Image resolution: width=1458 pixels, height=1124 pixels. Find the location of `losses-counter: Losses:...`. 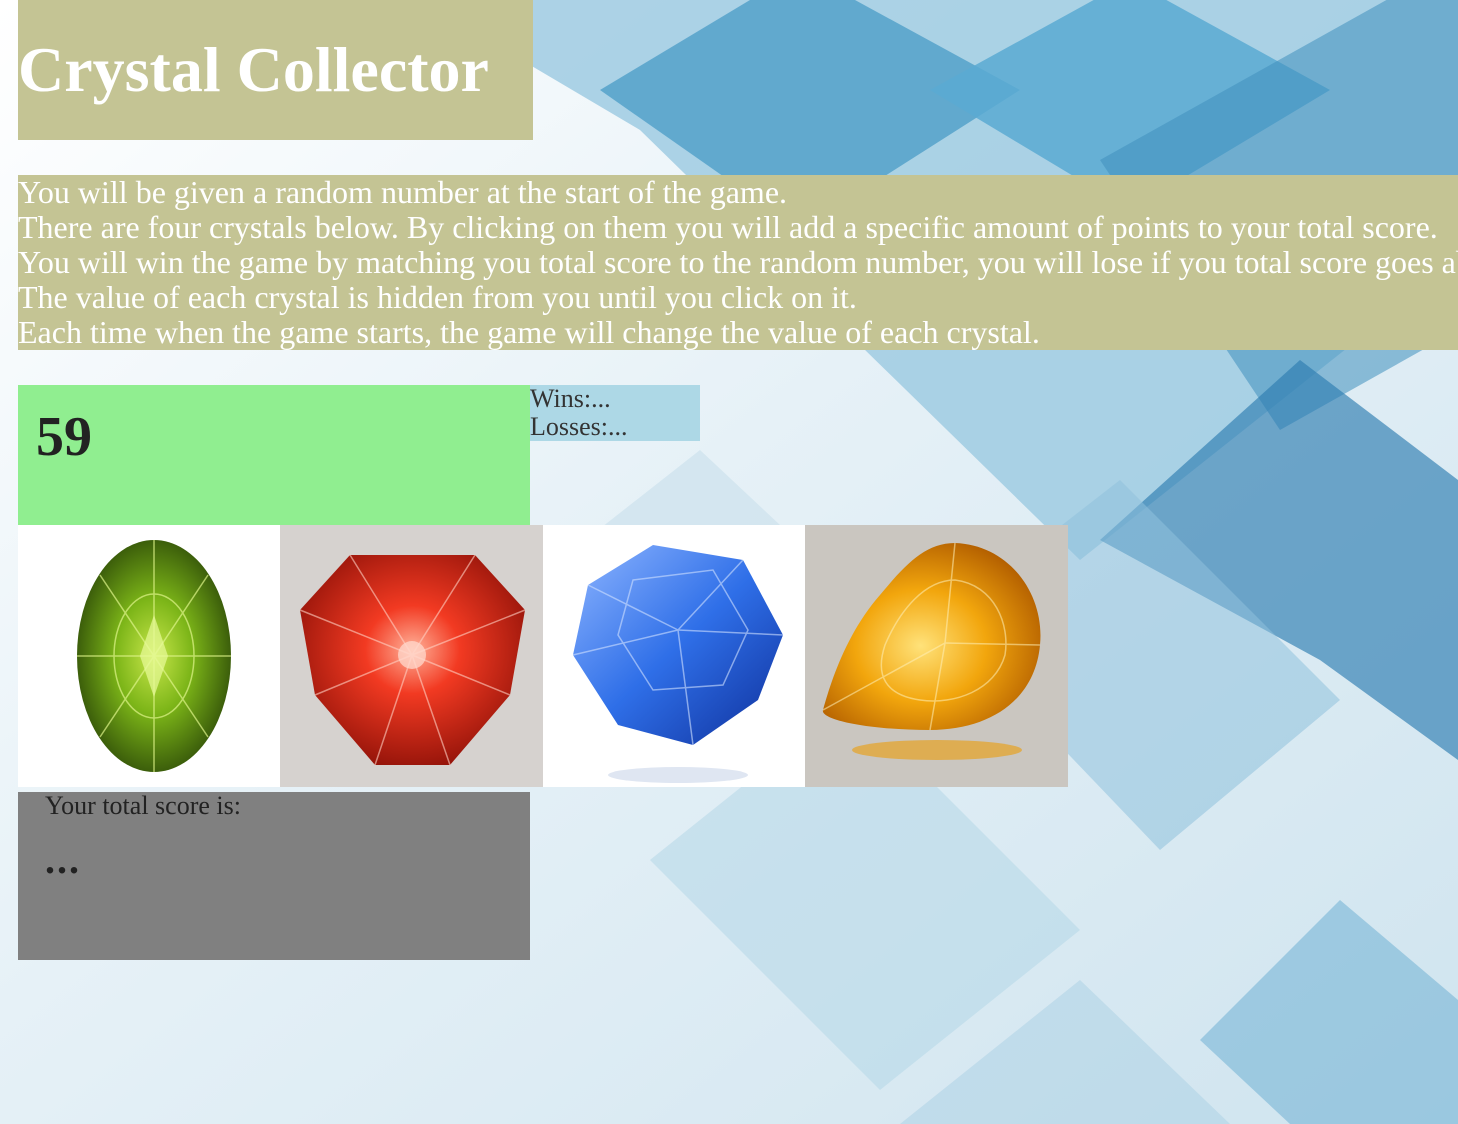

losses-counter: Losses:... is located at coordinates (579, 426).